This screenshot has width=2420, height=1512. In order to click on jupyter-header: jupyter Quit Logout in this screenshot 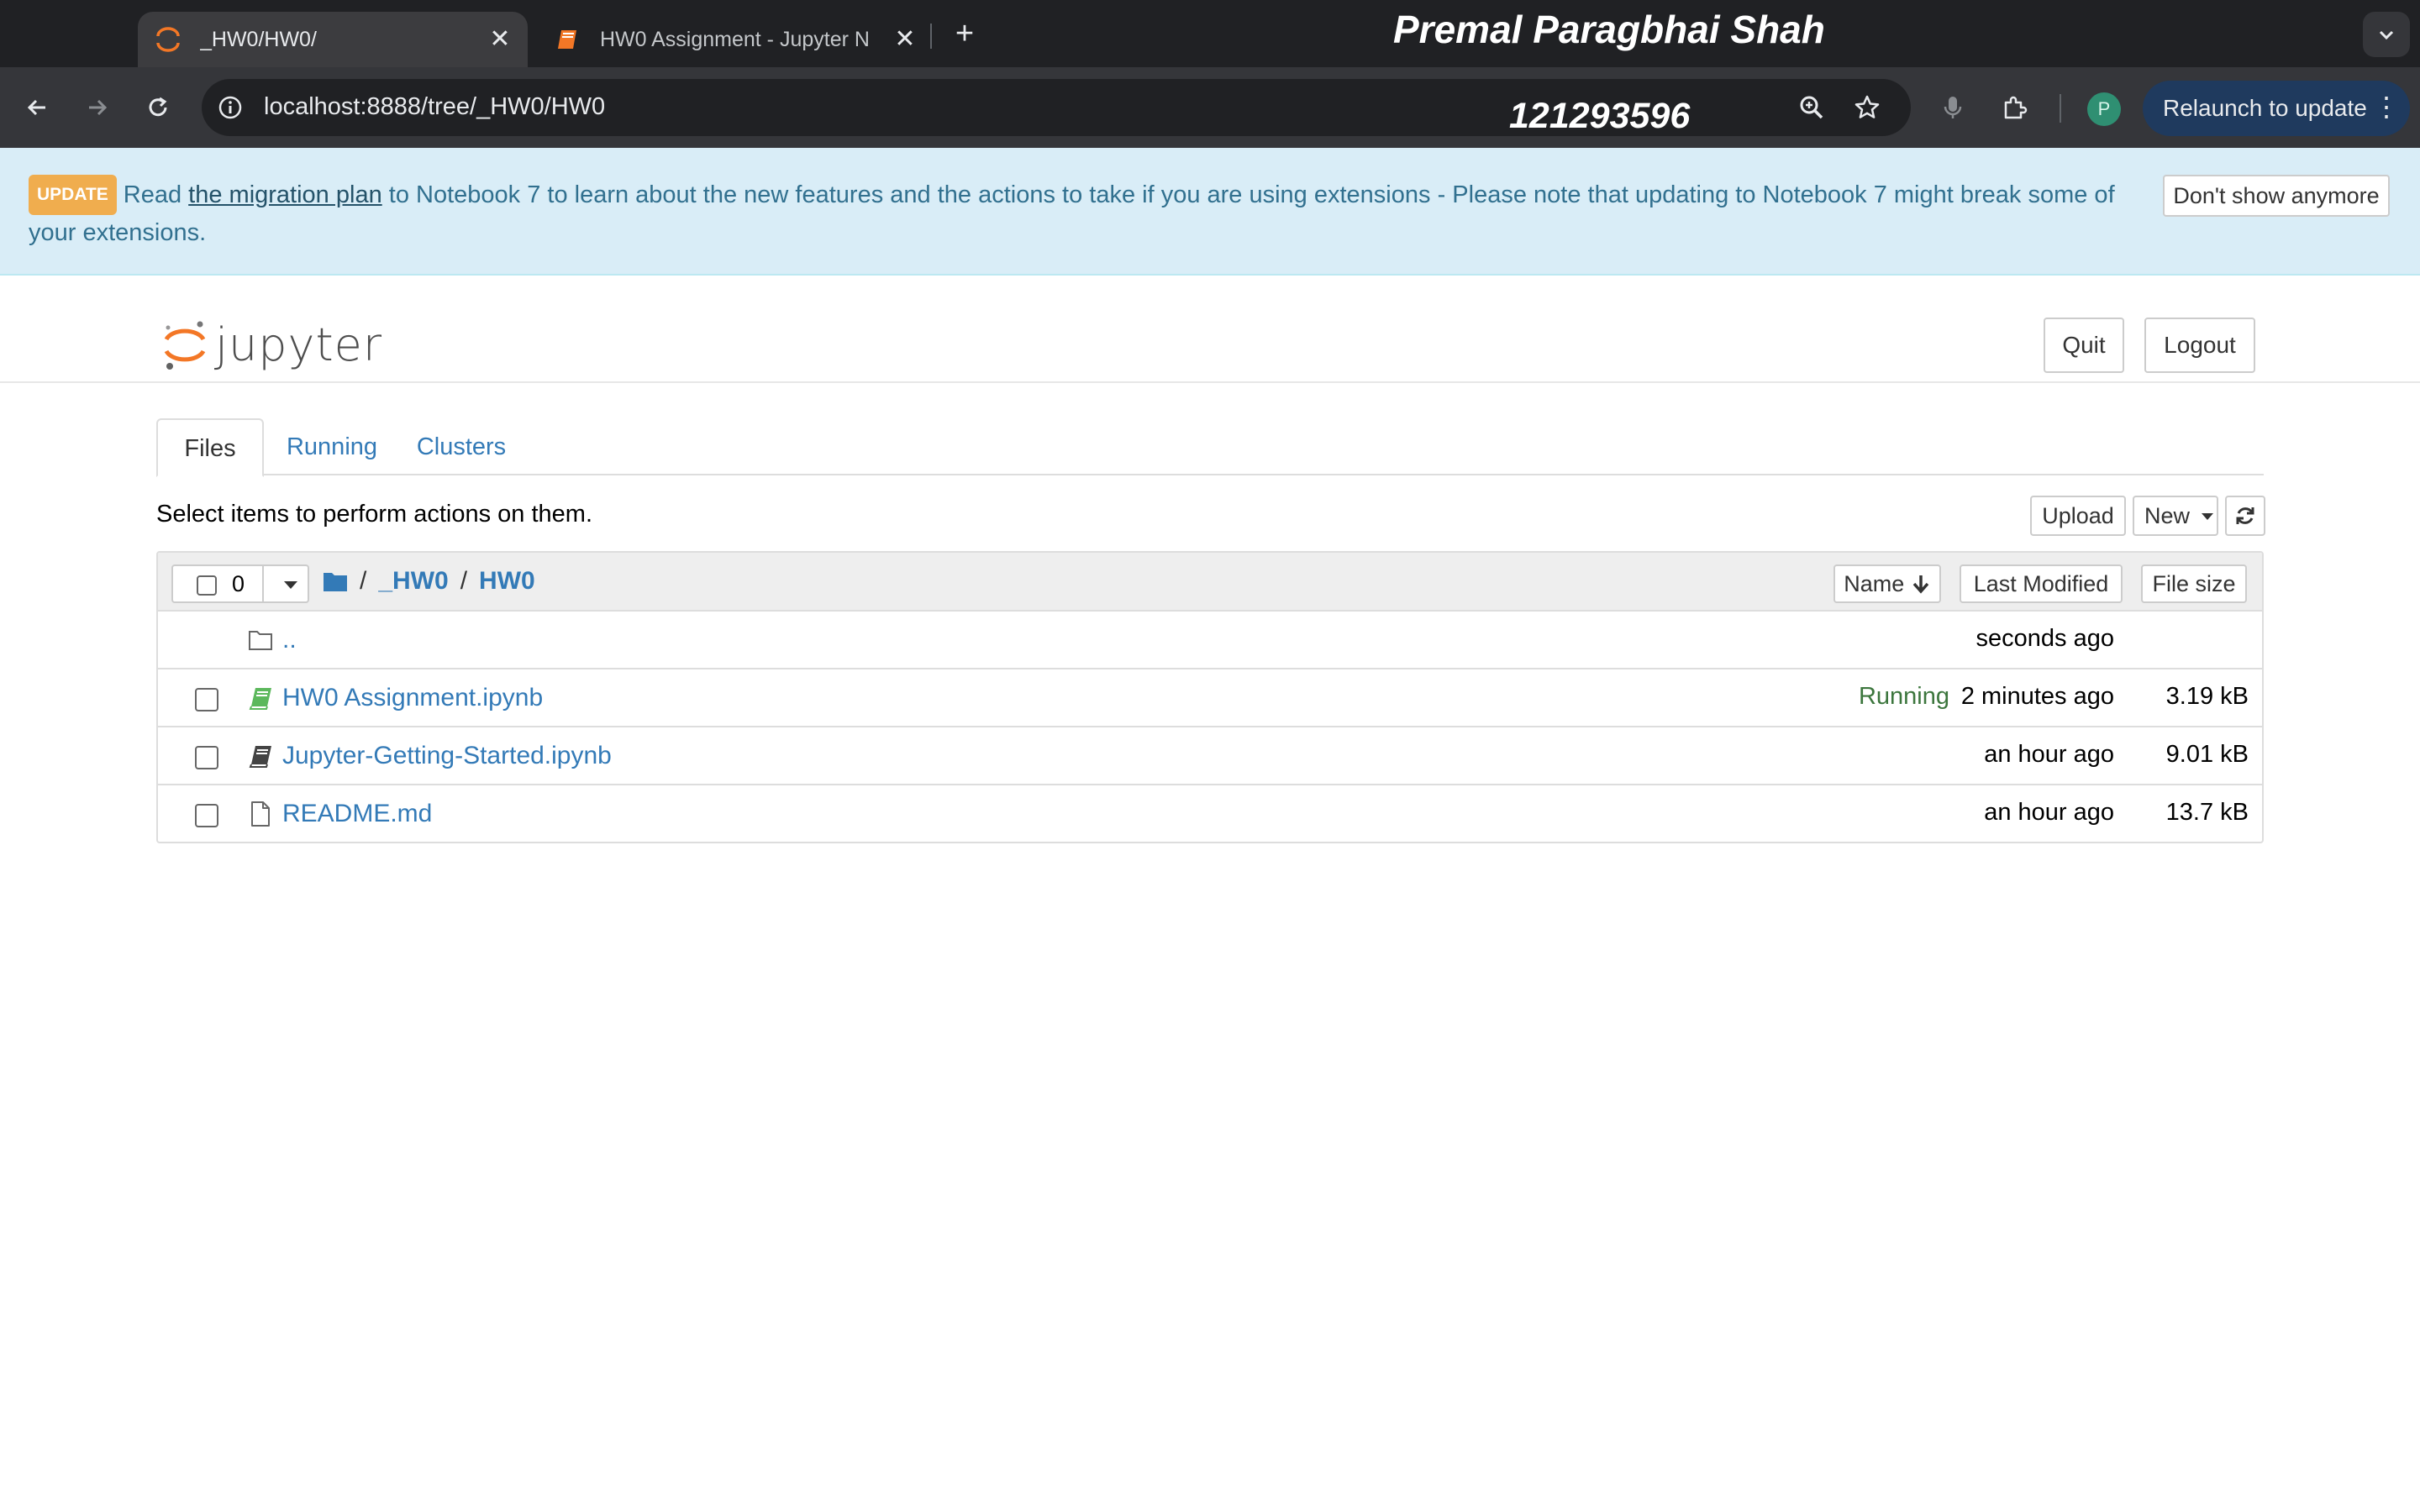, I will do `click(1210, 330)`.